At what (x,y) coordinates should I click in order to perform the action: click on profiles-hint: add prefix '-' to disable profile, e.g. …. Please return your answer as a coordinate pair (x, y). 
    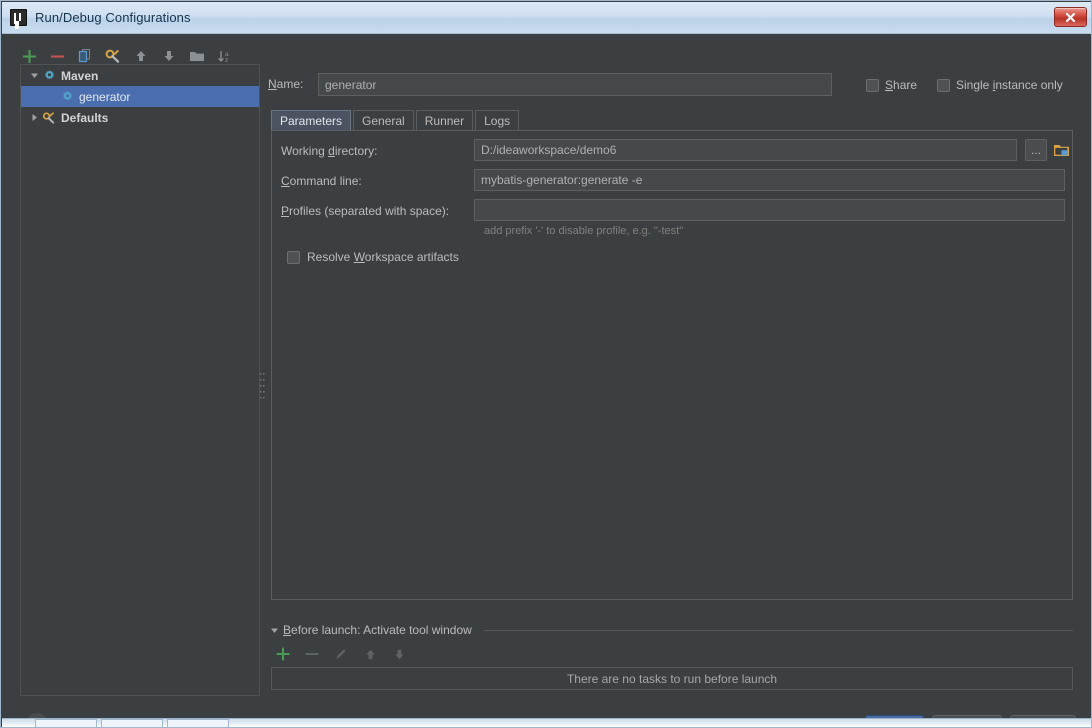
    Looking at the image, I should click on (584, 231).